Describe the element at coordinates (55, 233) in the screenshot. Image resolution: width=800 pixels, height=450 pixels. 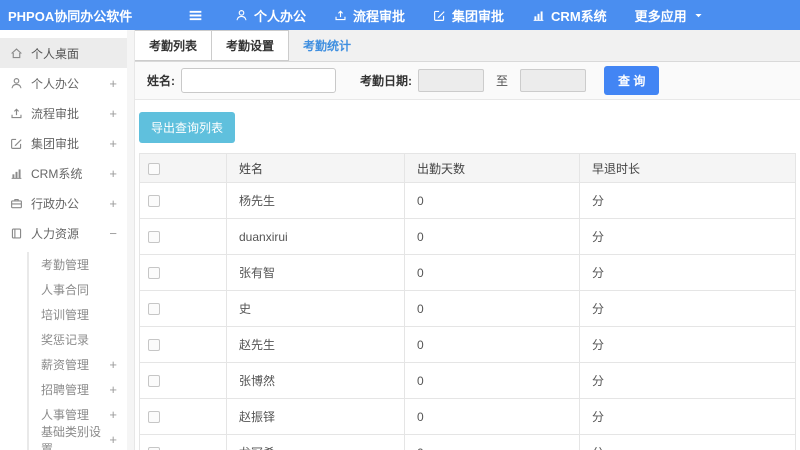
I see `sidebar-item-label: 人力资源` at that location.